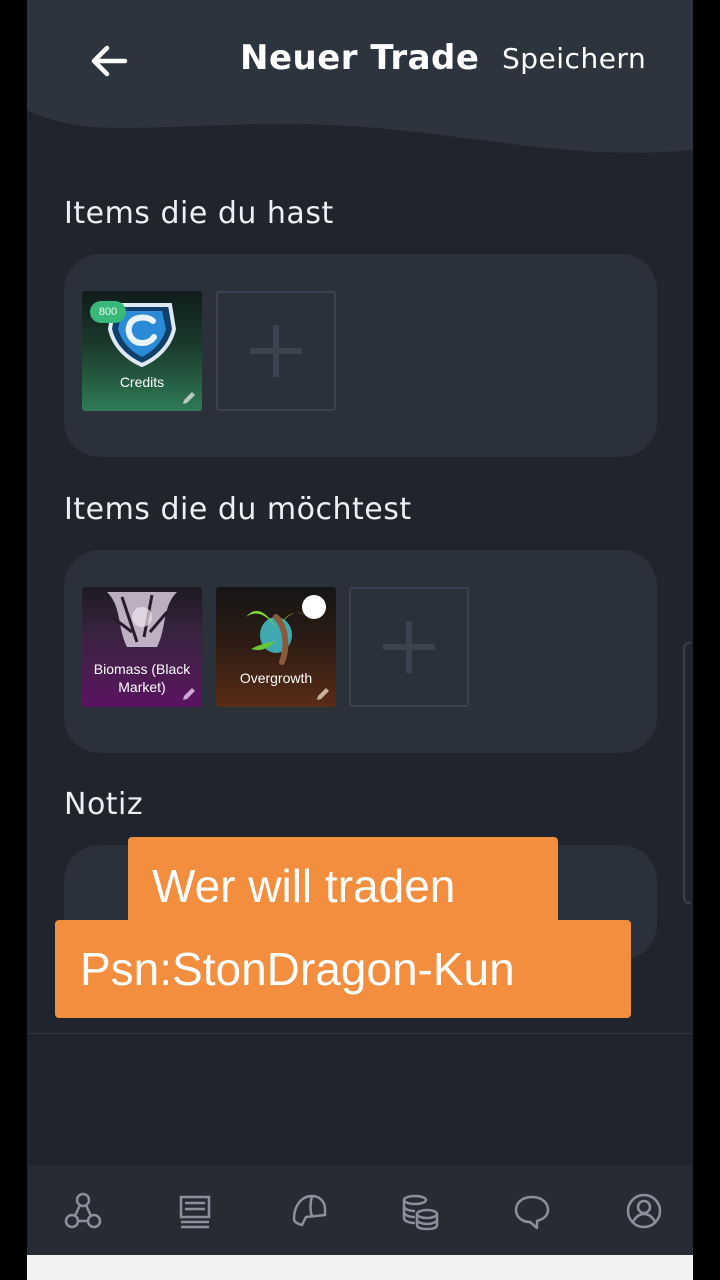  I want to click on nav-profile, so click(644, 1211).